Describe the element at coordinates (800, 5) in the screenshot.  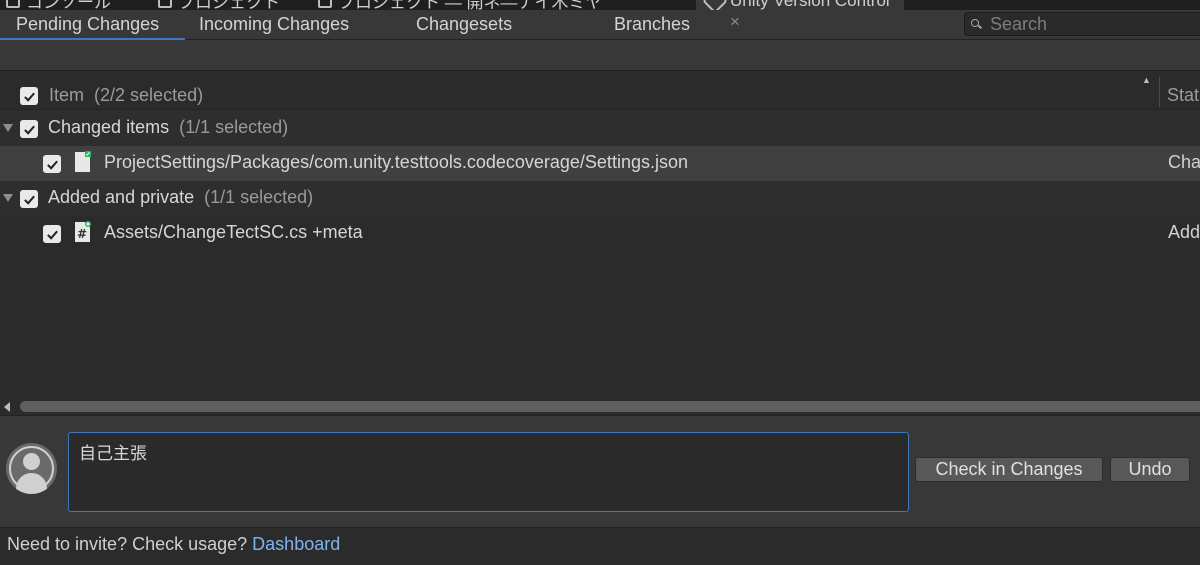
I see `window-tab-unity-version-control: Unity Version Control` at that location.